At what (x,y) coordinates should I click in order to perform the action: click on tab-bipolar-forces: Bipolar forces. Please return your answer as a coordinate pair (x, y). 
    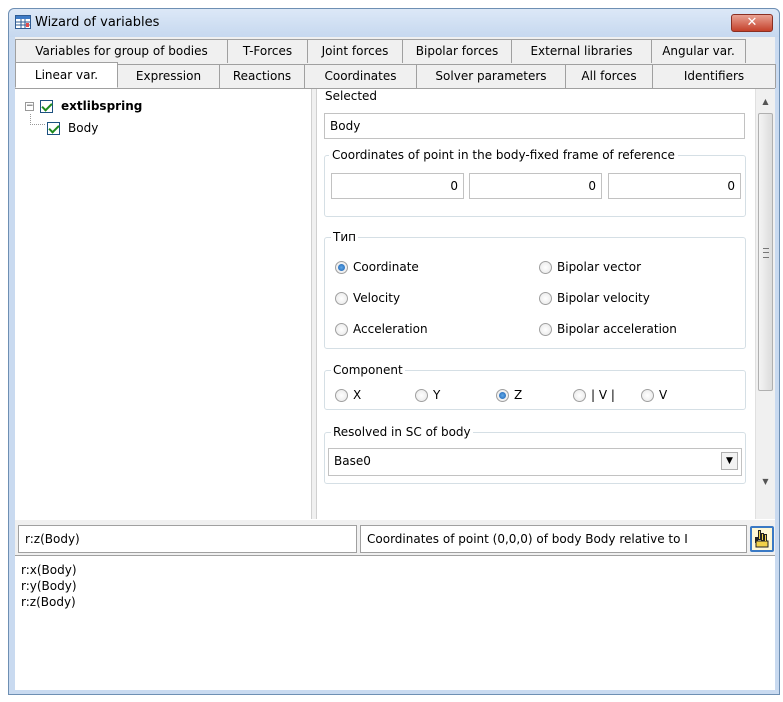
    Looking at the image, I should click on (457, 51).